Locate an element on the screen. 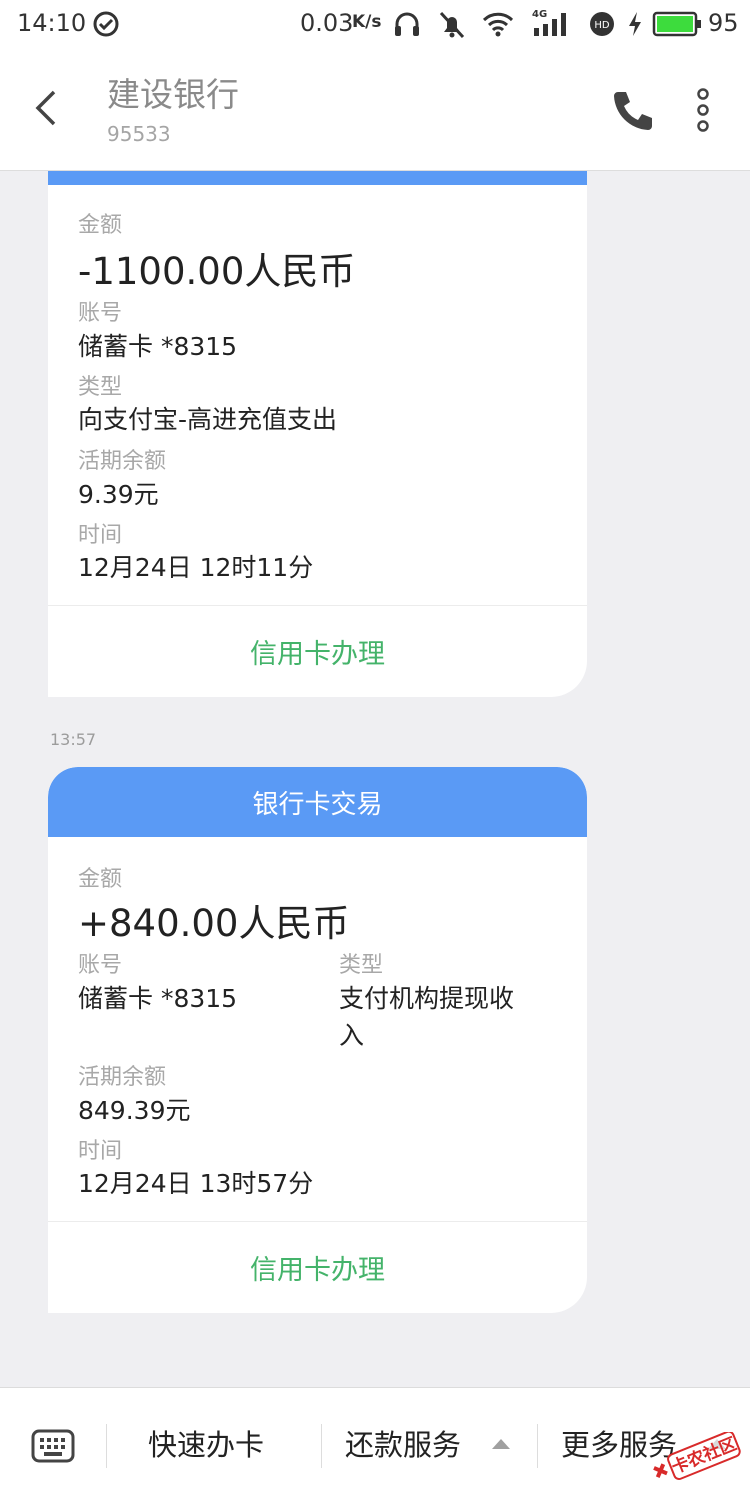 This screenshot has height=1501, width=750. contact-name: 建设银行 is located at coordinates (173, 94).